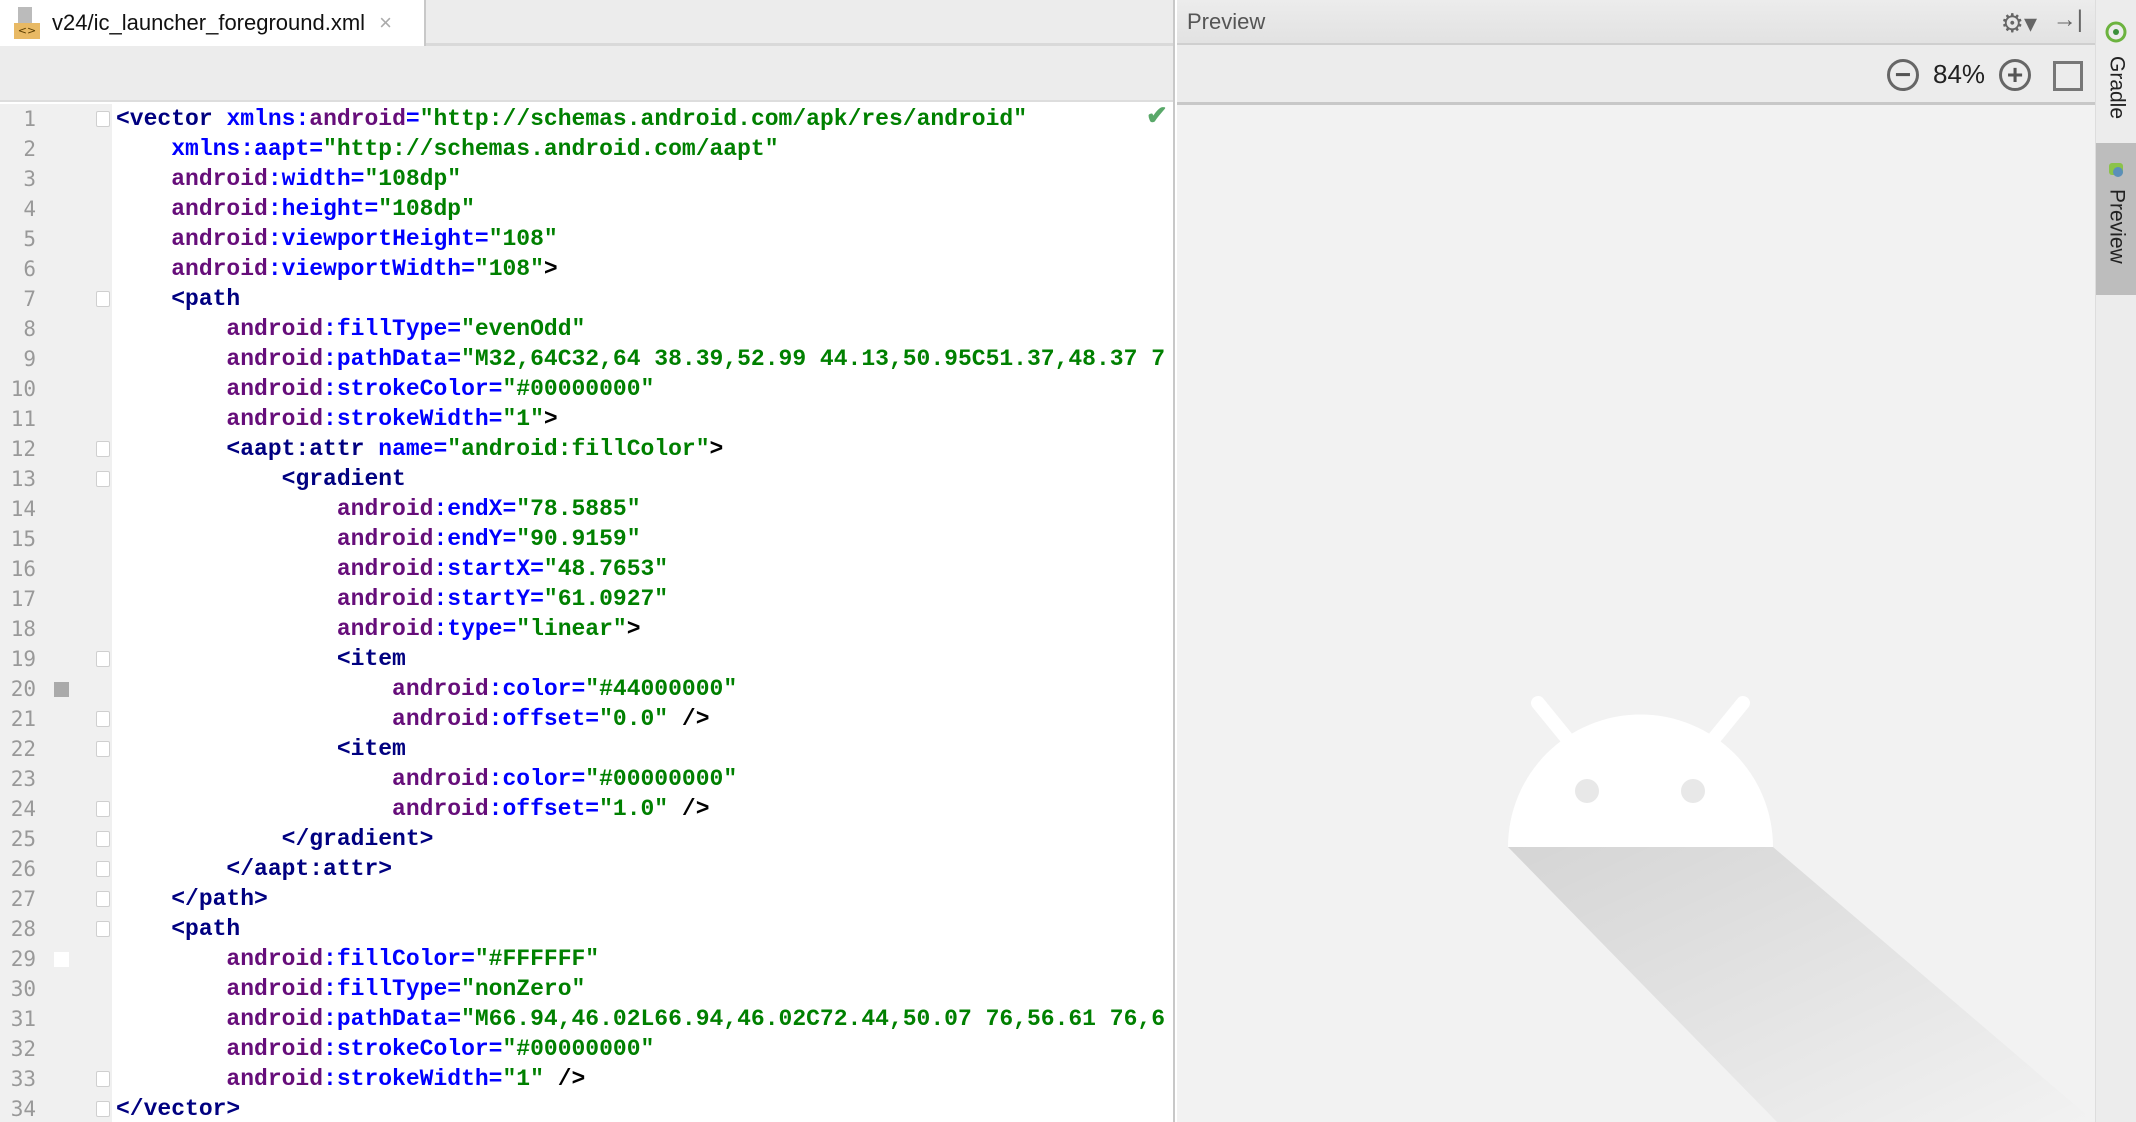  What do you see at coordinates (523, 989) in the screenshot?
I see `code-token: "nonZero"` at bounding box center [523, 989].